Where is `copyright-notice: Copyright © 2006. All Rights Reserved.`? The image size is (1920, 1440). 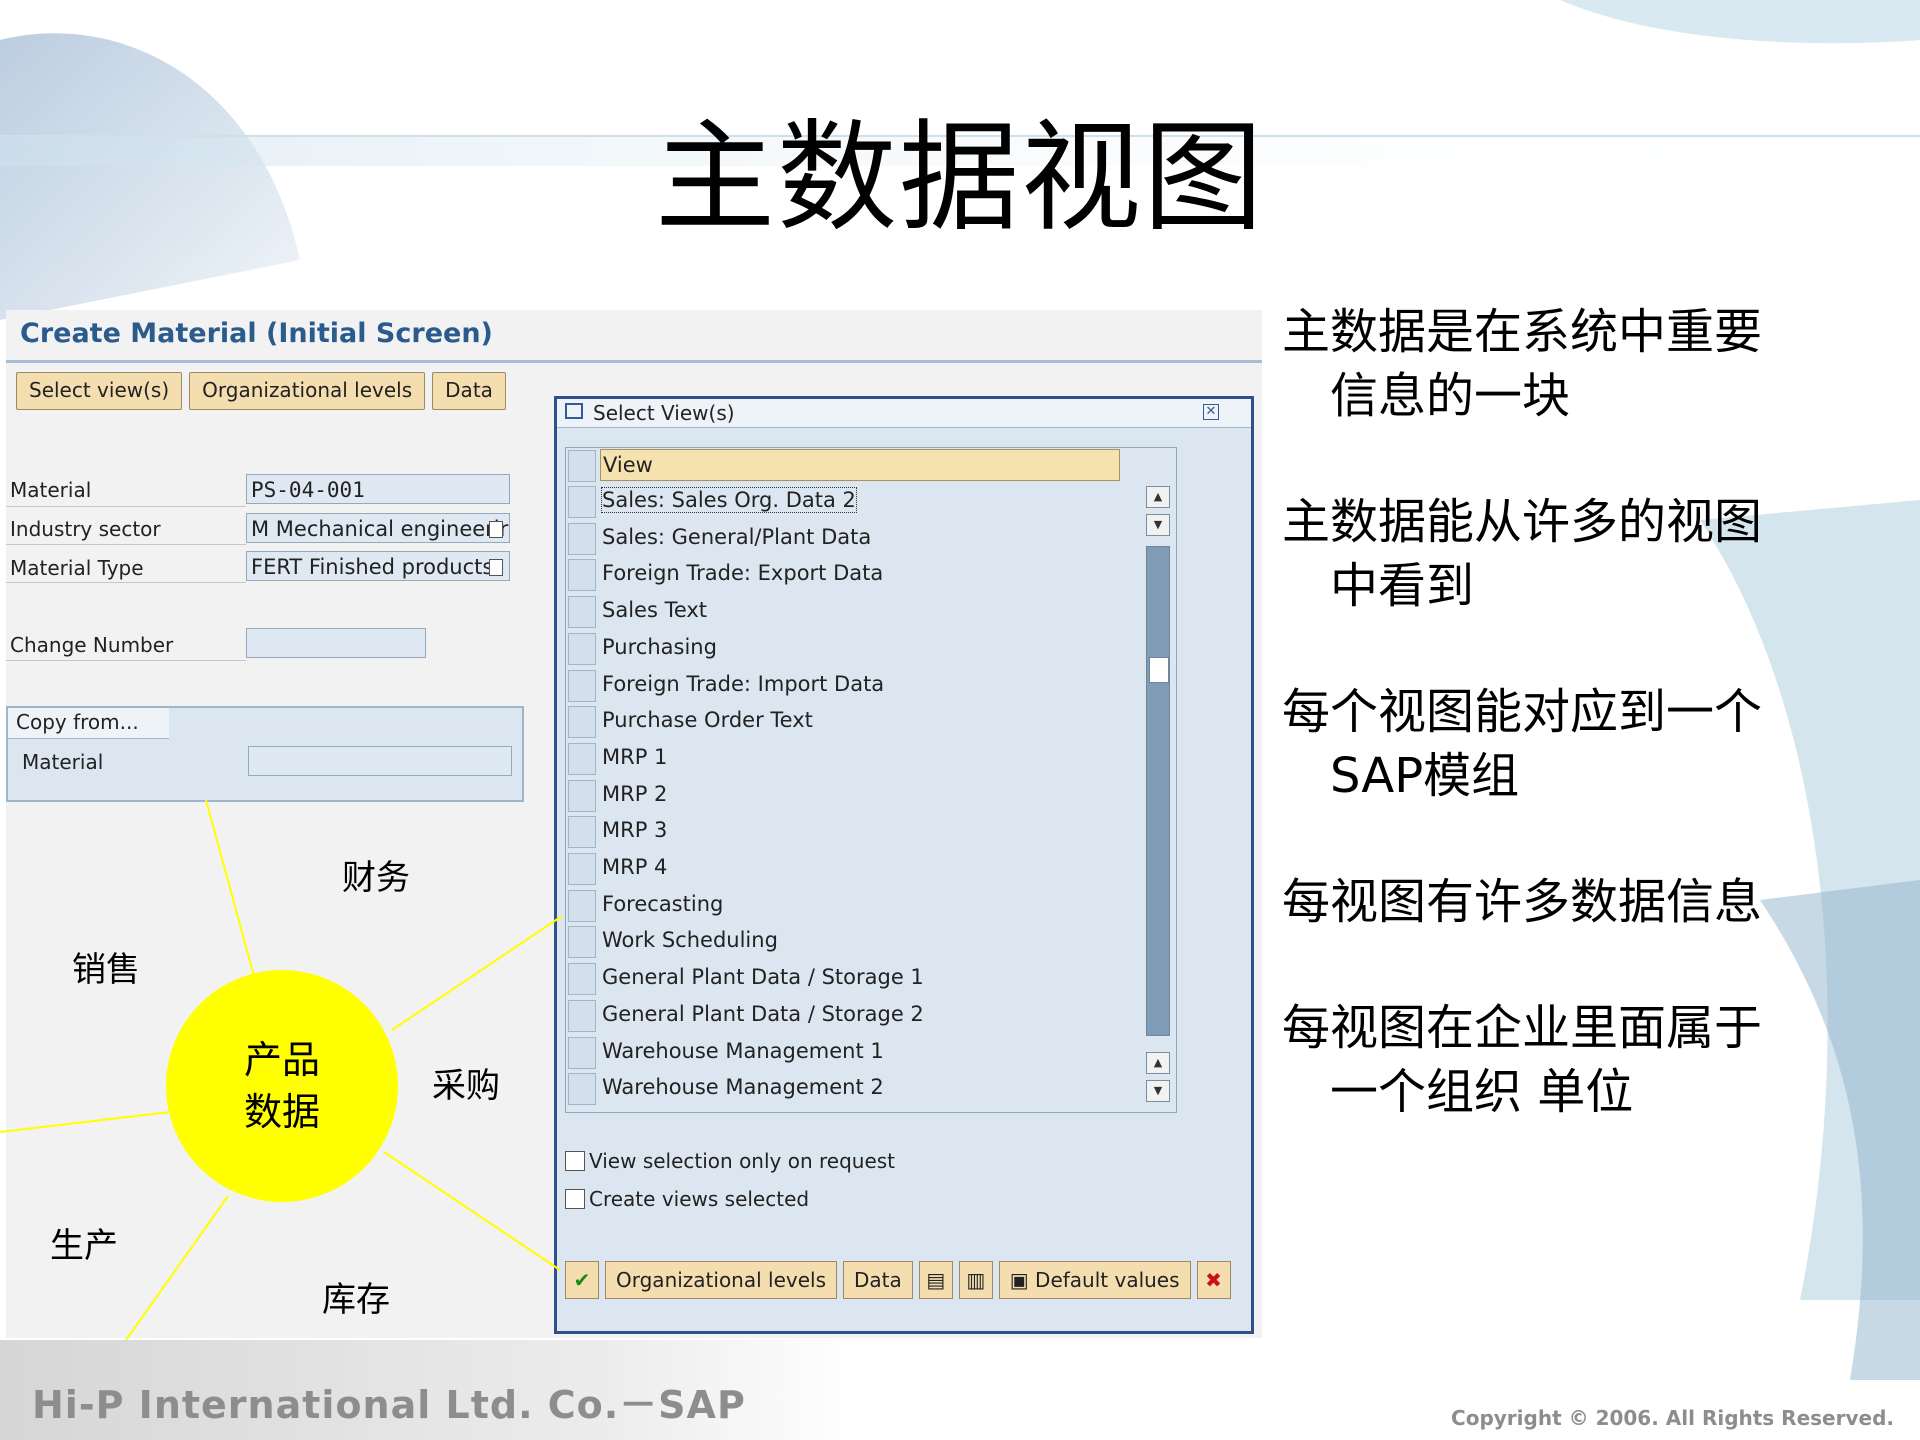 copyright-notice: Copyright © 2006. All Rights Reserved. is located at coordinates (1672, 1418).